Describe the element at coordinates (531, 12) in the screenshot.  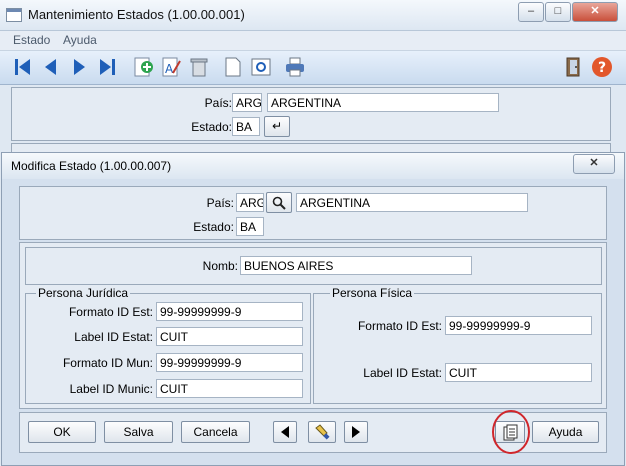
I see `minimize-button: –` at that location.